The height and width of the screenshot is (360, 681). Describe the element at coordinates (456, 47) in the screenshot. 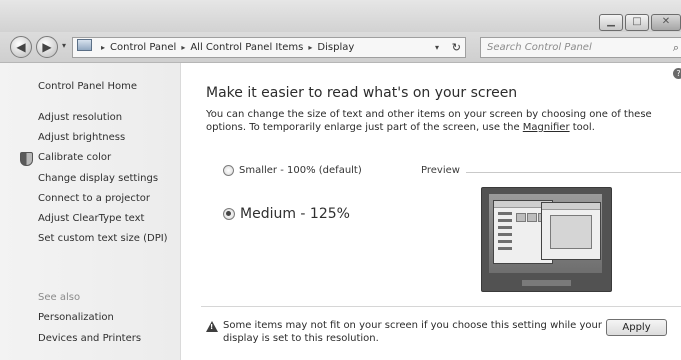

I see `refresh-icon: ↻` at that location.